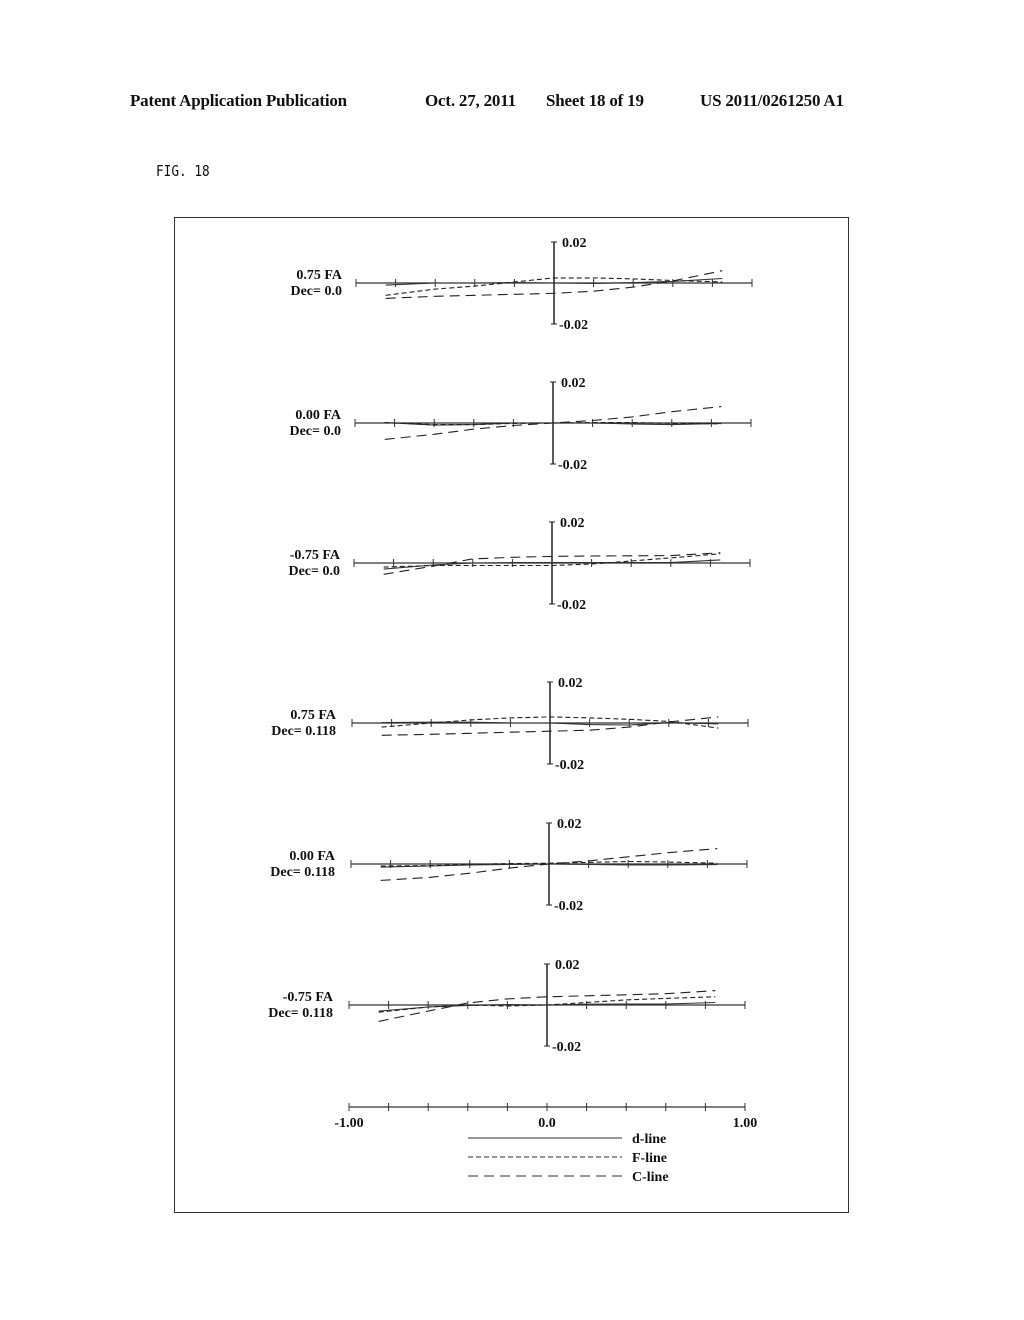  Describe the element at coordinates (510, 724) in the screenshot. I see `panel-4: 0.02 -0.02 0.75 FADec= 0.118` at that location.